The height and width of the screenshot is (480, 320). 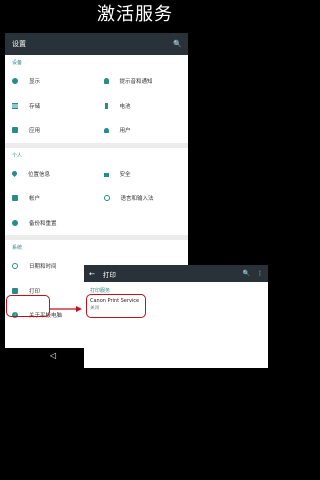 I want to click on nav-back-icon: ◁, so click(x=53, y=355).